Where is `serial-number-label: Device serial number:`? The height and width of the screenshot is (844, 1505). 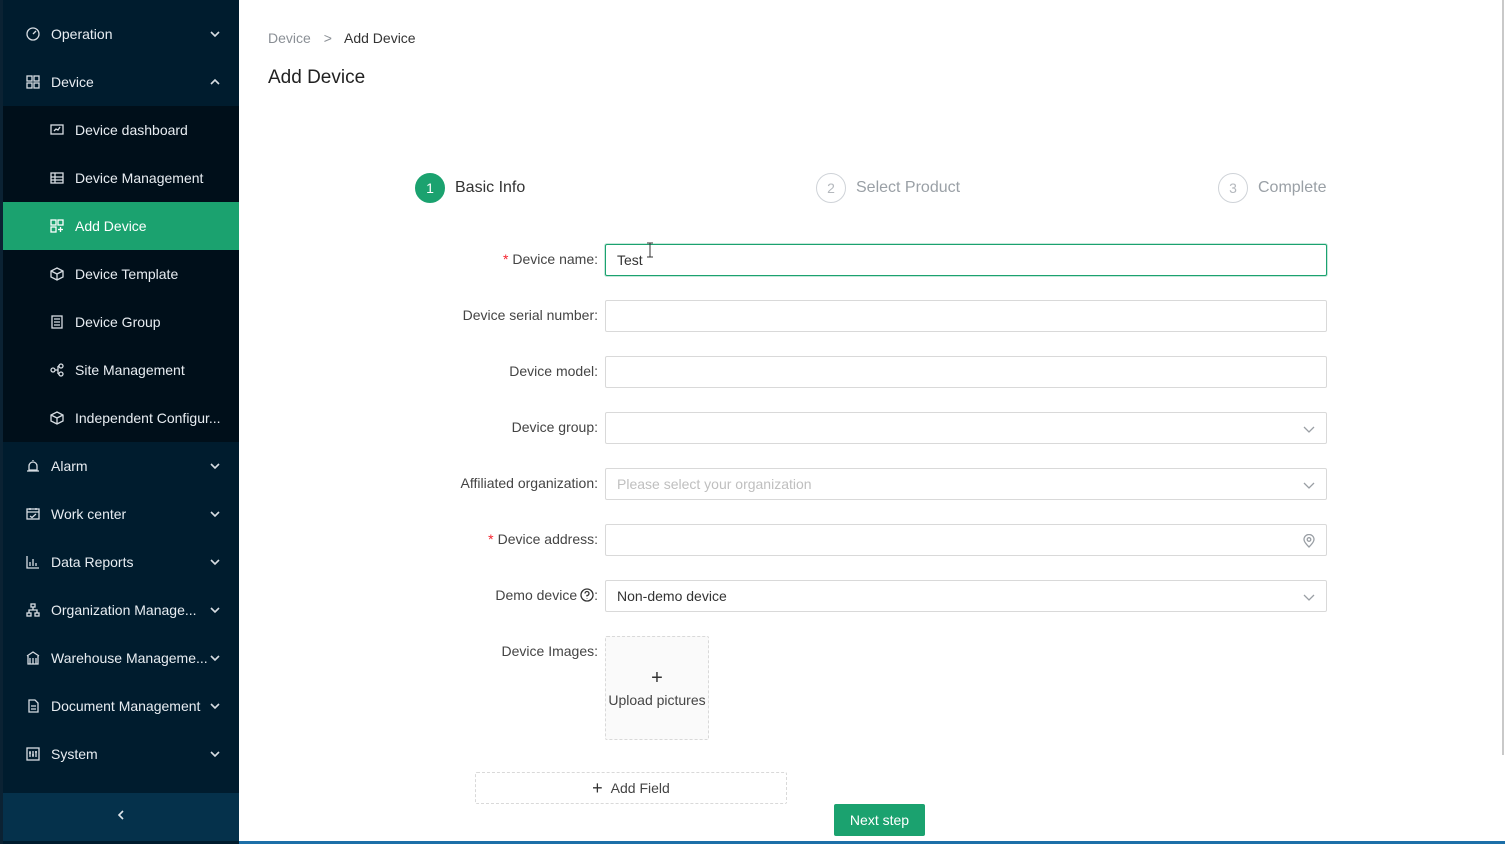 serial-number-label: Device serial number: is located at coordinates (530, 315).